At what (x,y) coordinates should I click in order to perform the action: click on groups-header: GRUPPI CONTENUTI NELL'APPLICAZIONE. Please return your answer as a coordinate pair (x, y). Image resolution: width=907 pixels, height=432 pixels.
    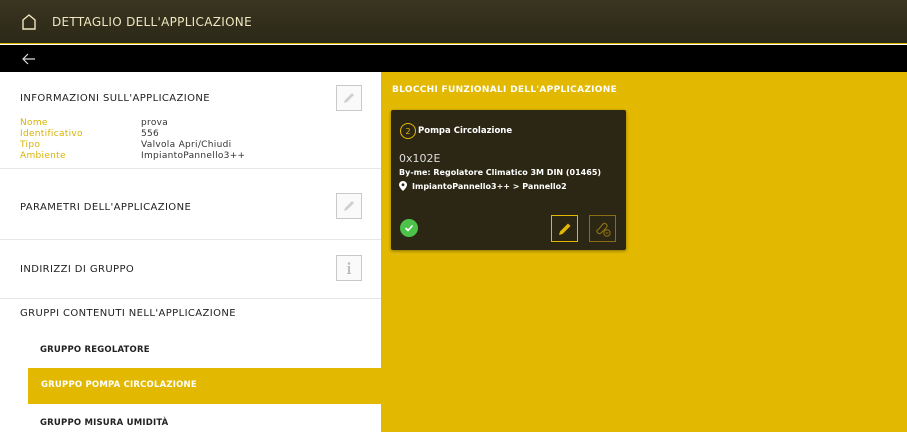
    Looking at the image, I should click on (190, 319).